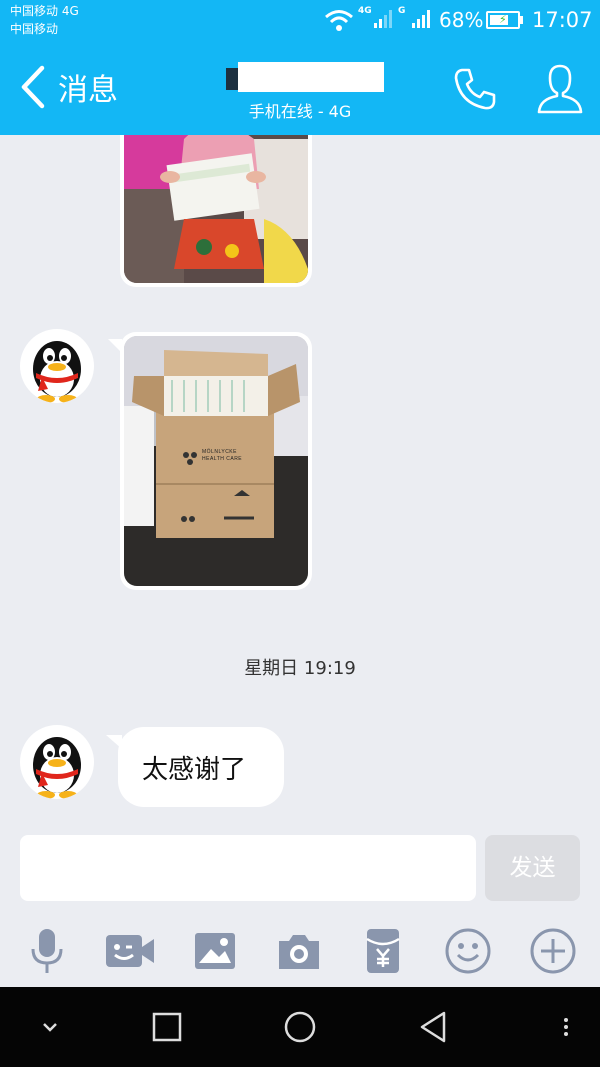  I want to click on recent-apps-icon, so click(167, 1027).